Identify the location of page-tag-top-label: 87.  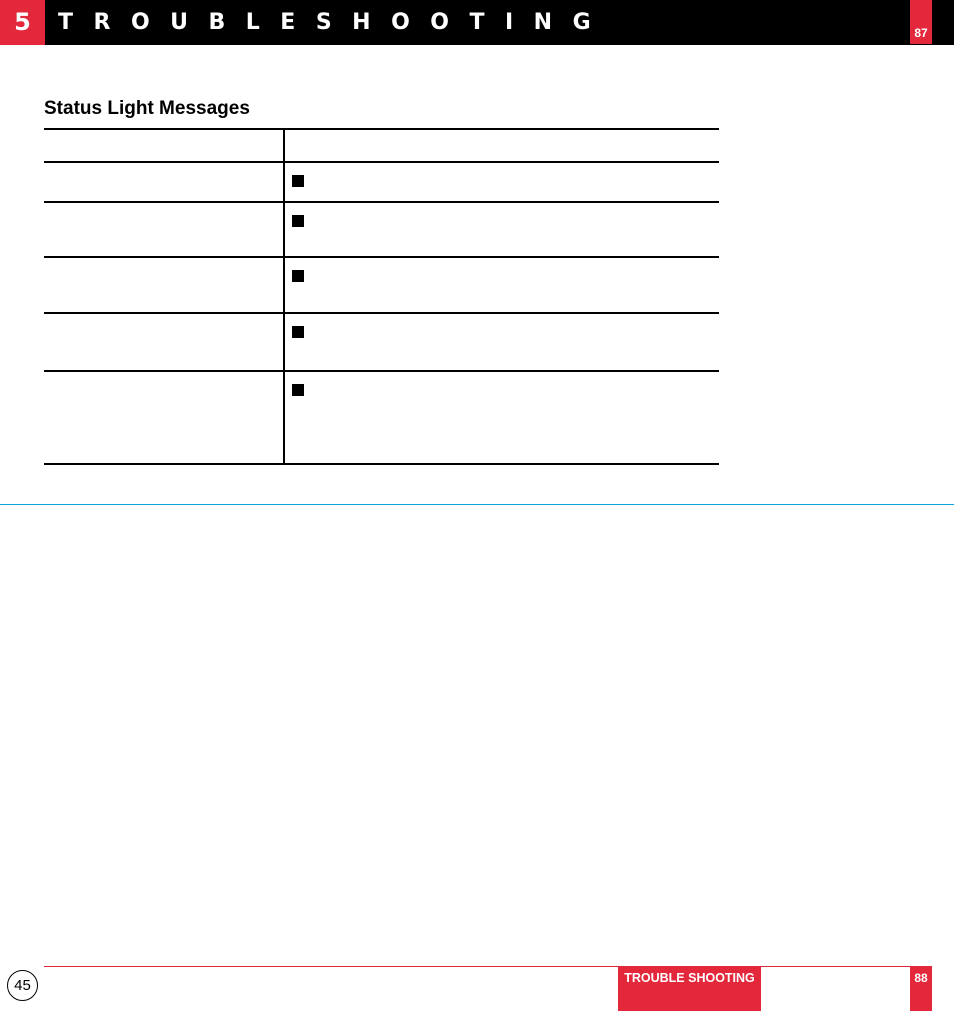
(921, 33).